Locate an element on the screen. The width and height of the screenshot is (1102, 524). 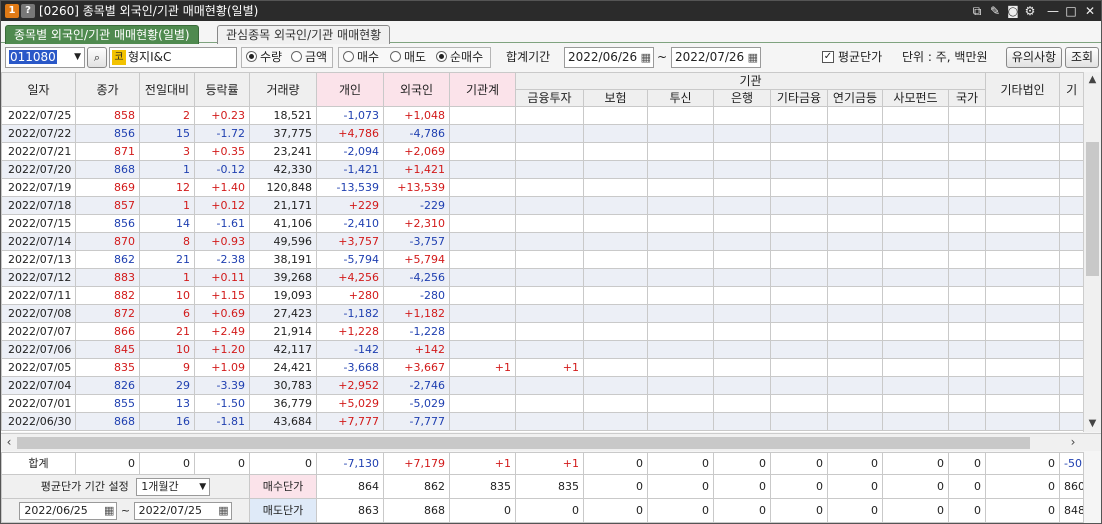
table-row: 2022/07/22 856 15 -1.72 37,775 +4,786 -4,786 is located at coordinates (542, 133).